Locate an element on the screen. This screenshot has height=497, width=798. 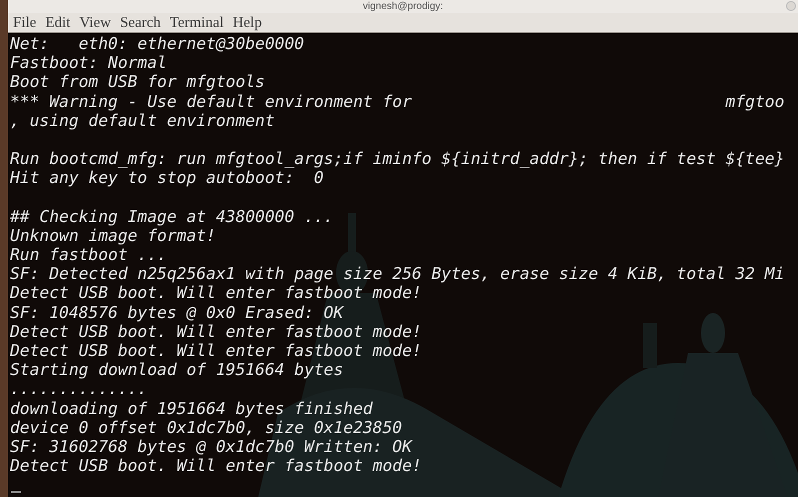
terminal-line: SF: 31602768 bytes @ 0x1dc7b0 Written: OK is located at coordinates (211, 446).